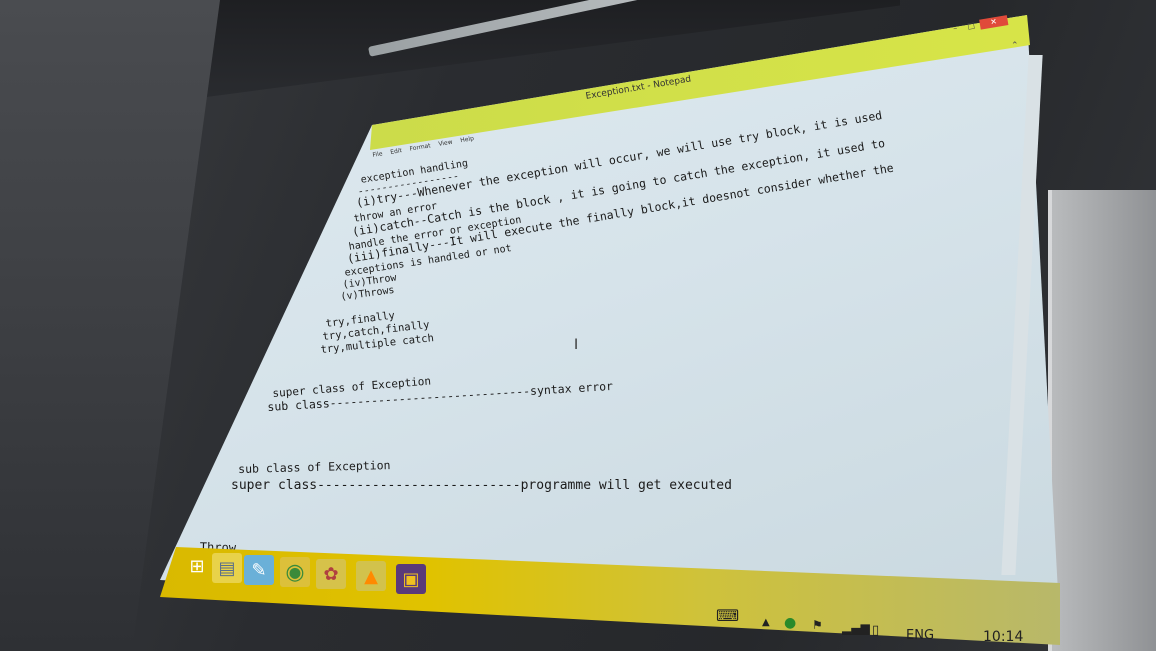  What do you see at coordinates (259, 570) in the screenshot?
I see `notepad-icon: ✎` at bounding box center [259, 570].